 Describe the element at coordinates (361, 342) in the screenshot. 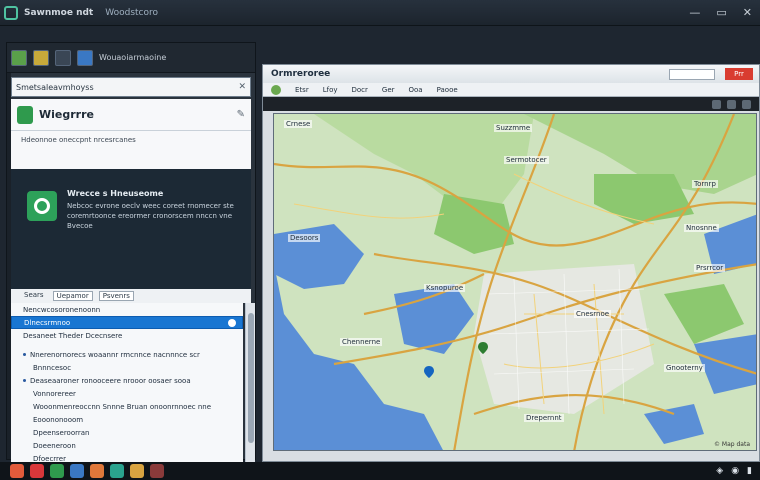

I see `map-label: Chennerne` at that location.